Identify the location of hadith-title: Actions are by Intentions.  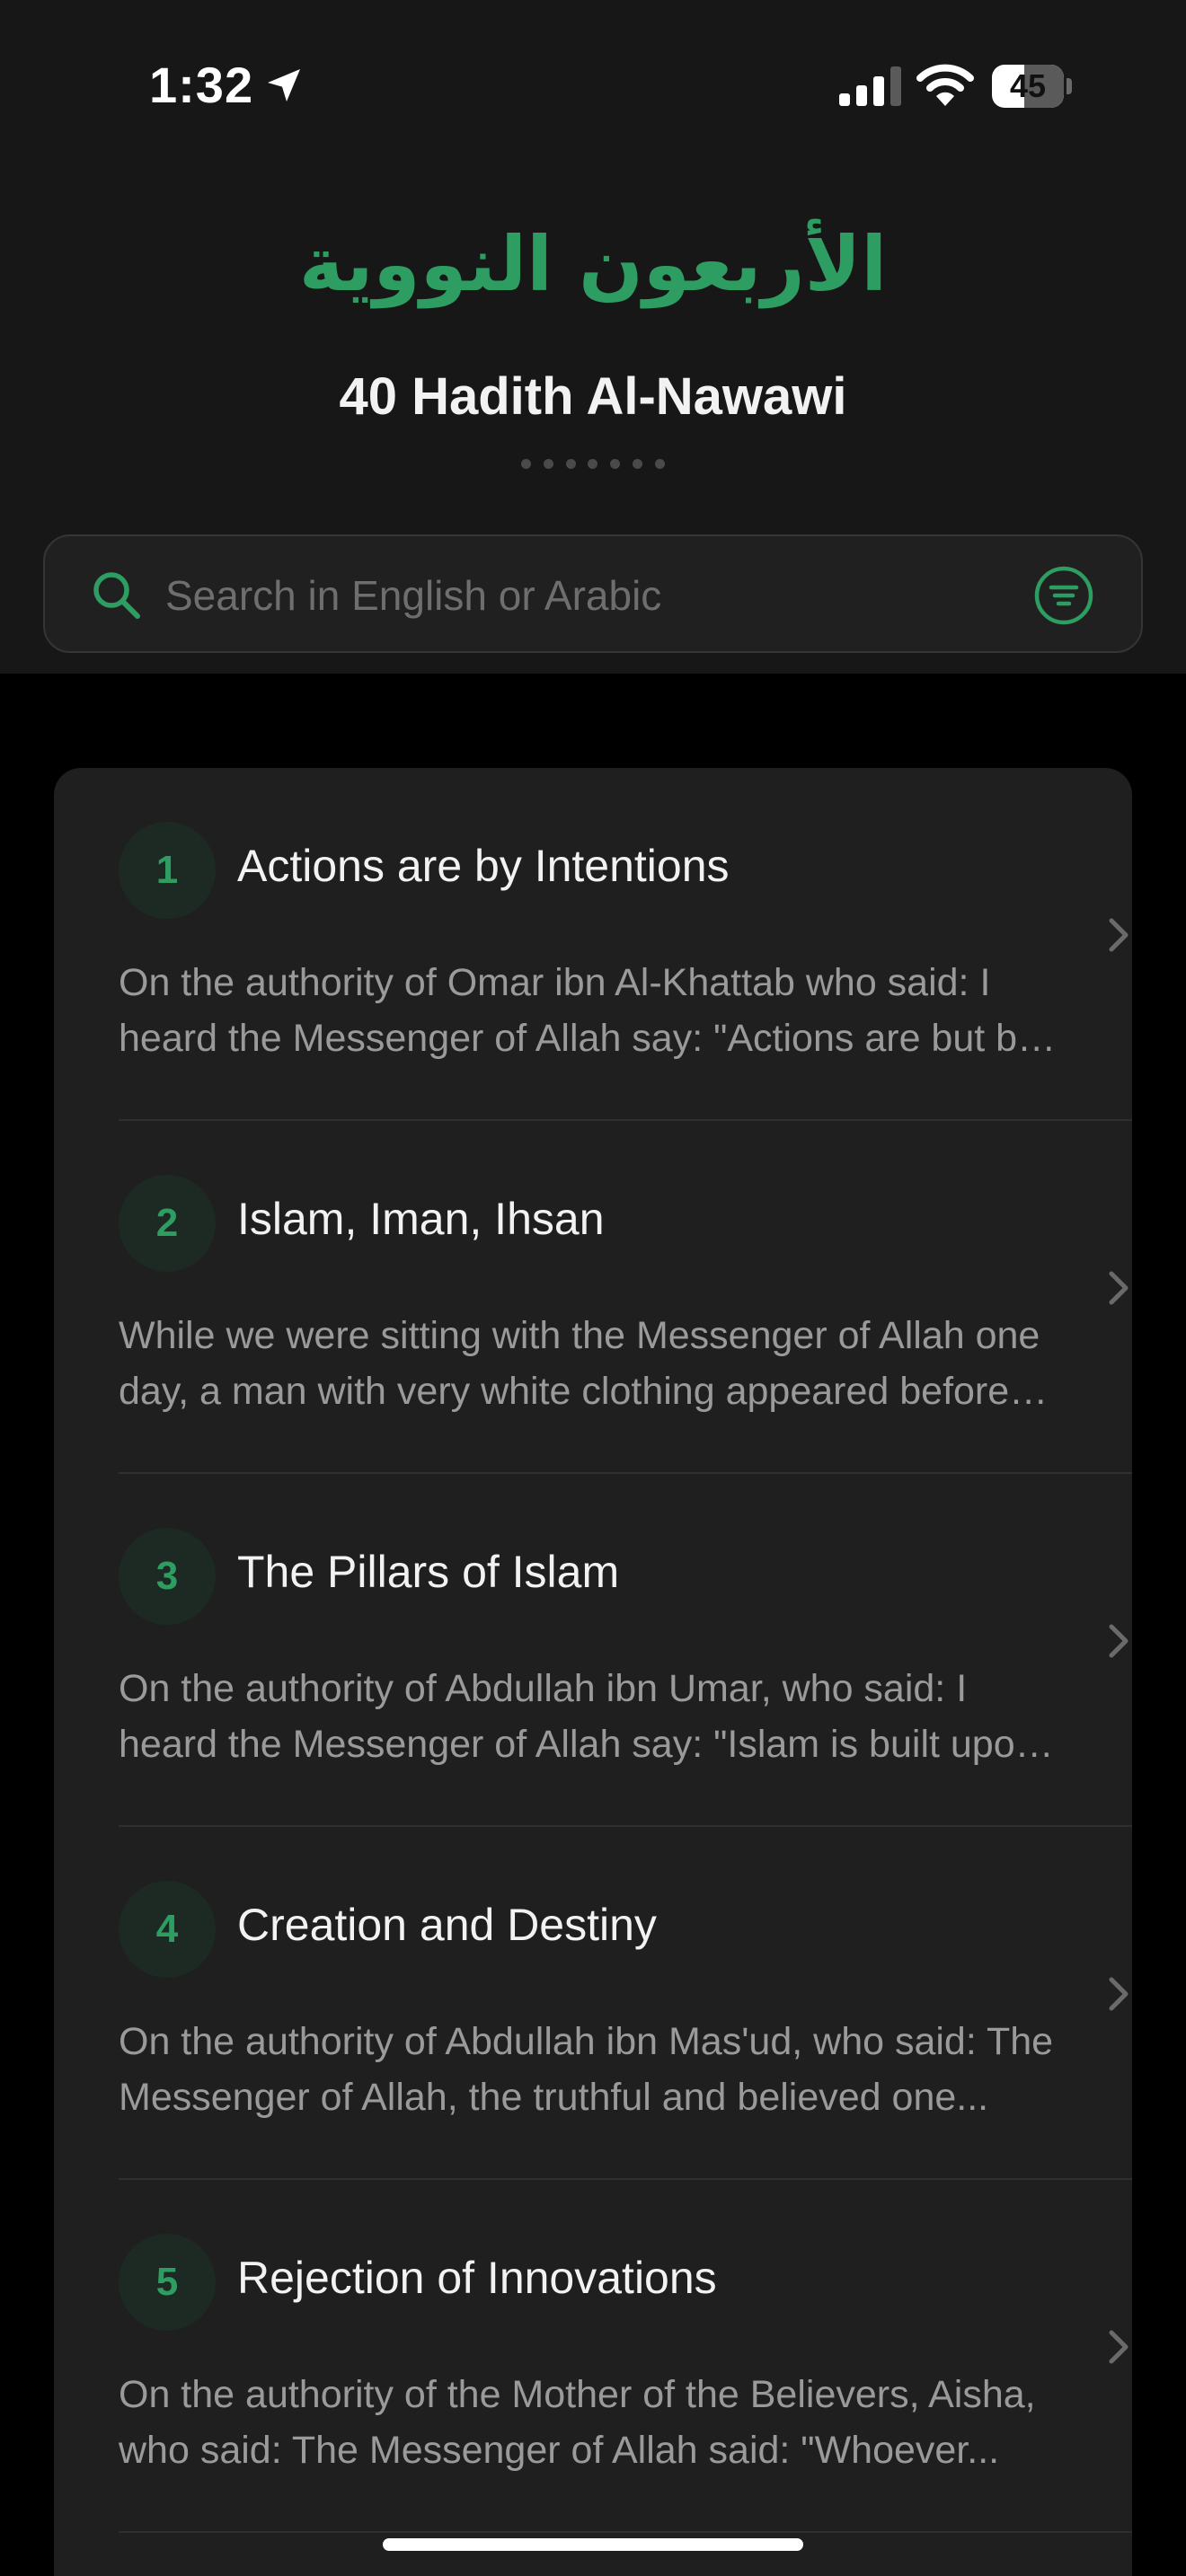
(483, 866).